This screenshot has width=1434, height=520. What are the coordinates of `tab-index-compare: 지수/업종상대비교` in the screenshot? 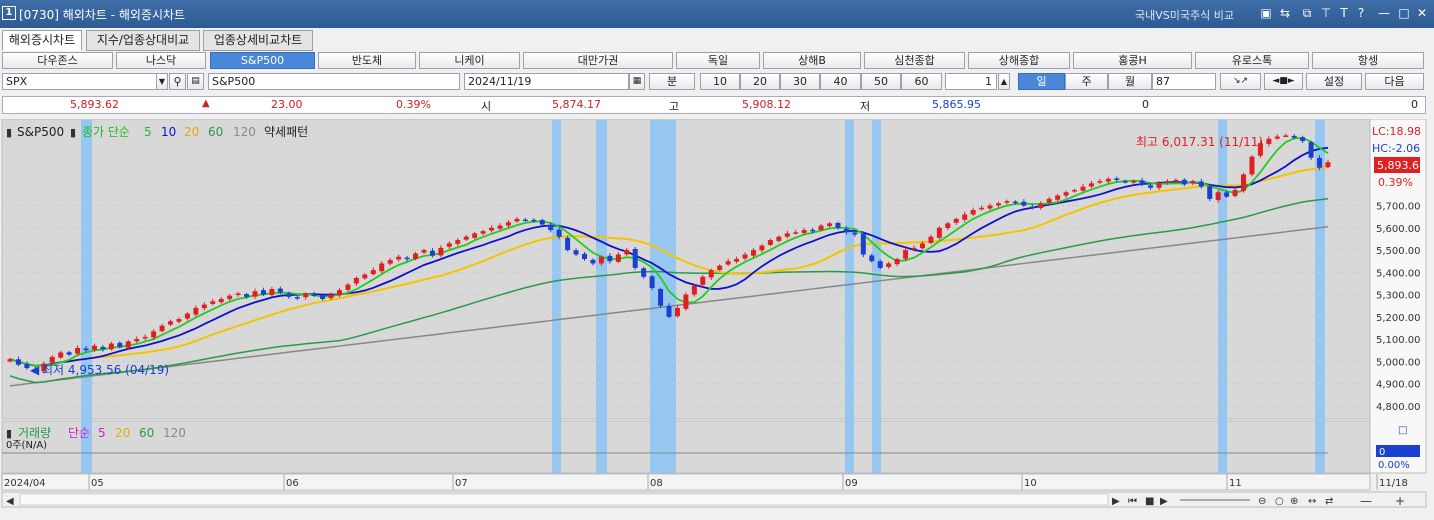 It's located at (143, 40).